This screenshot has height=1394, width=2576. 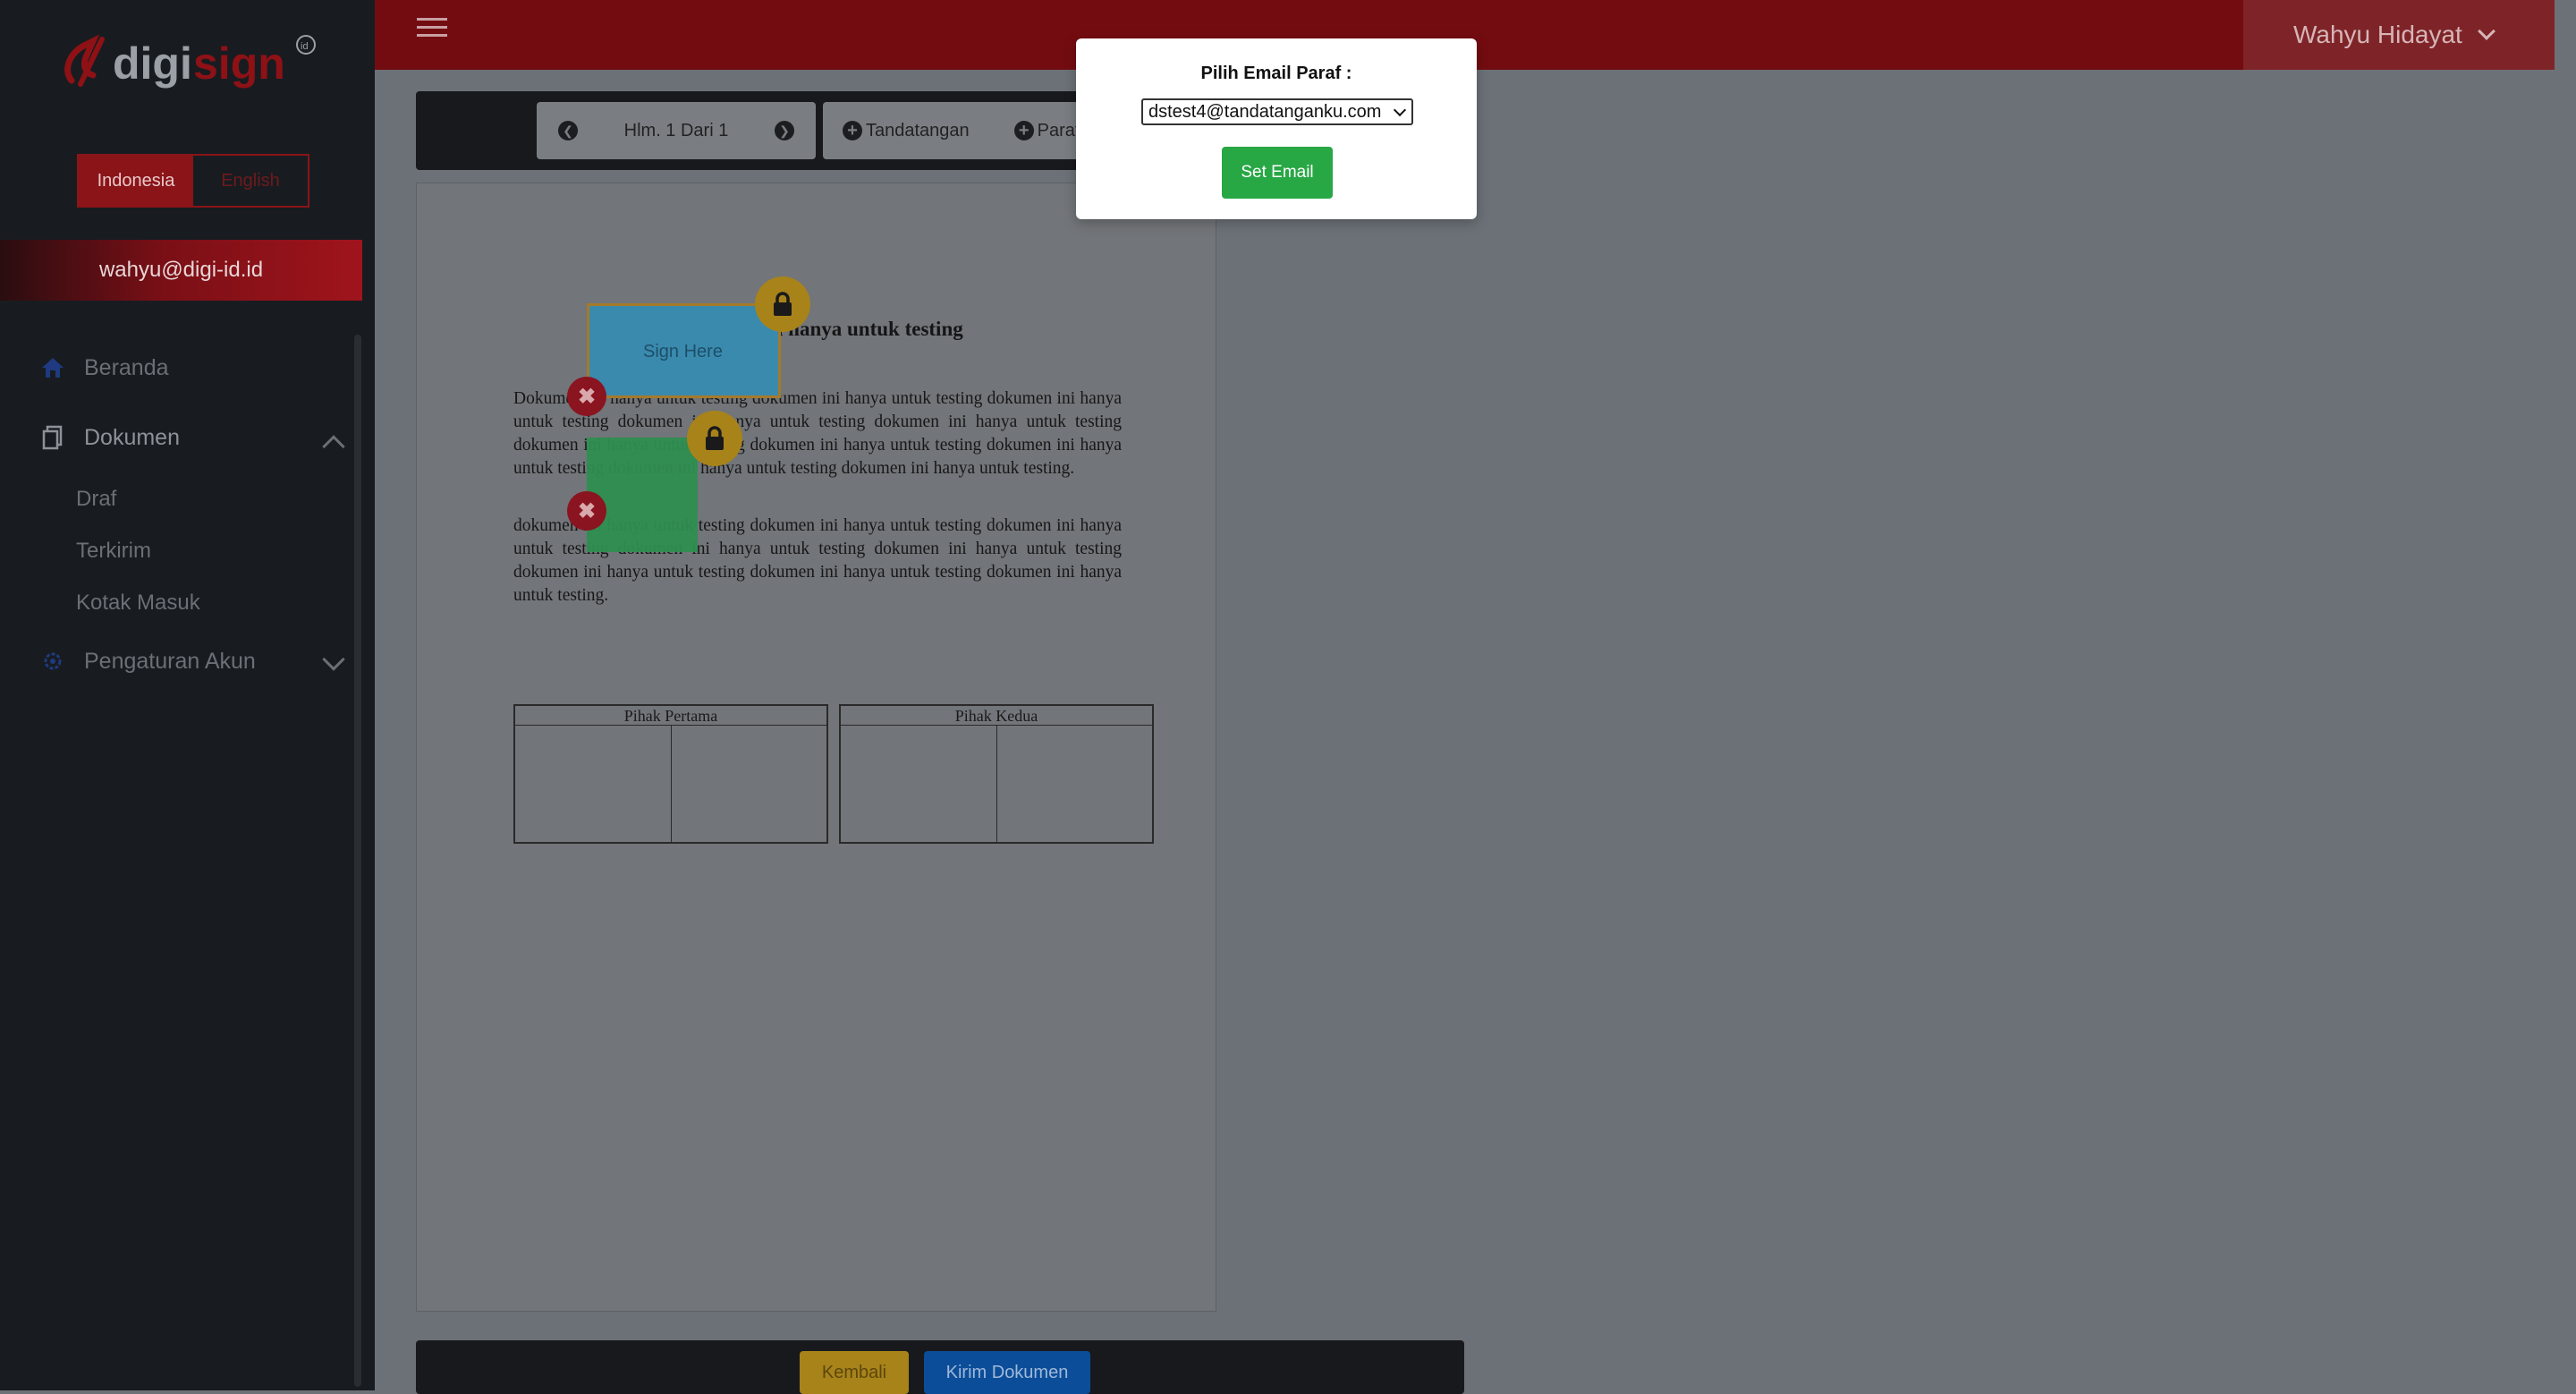 I want to click on gear-icon, so click(x=52, y=661).